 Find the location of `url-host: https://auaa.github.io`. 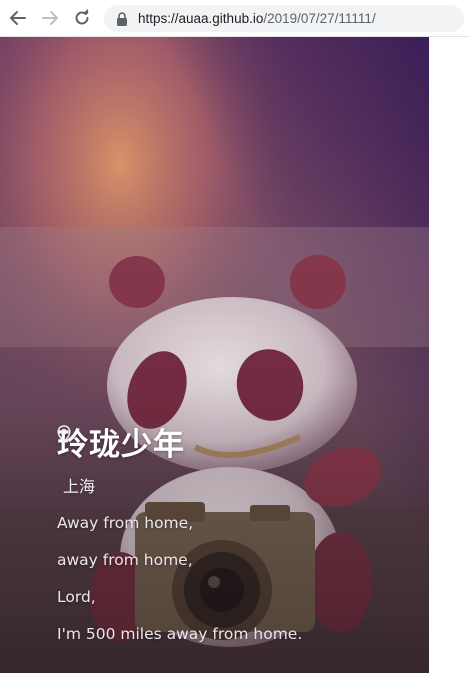

url-host: https://auaa.github.io is located at coordinates (201, 18).